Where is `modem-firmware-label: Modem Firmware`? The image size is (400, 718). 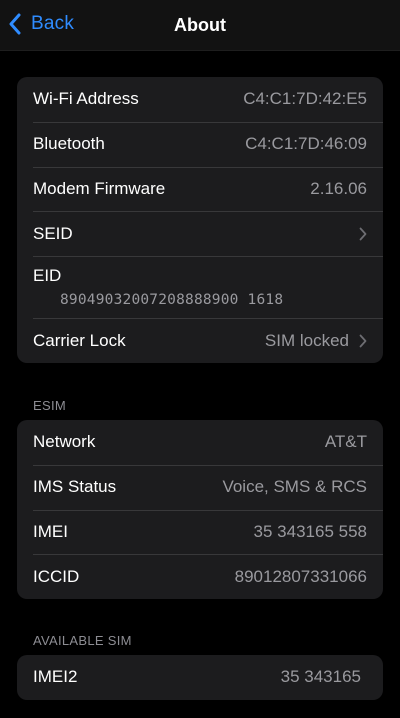
modem-firmware-label: Modem Firmware is located at coordinates (99, 188).